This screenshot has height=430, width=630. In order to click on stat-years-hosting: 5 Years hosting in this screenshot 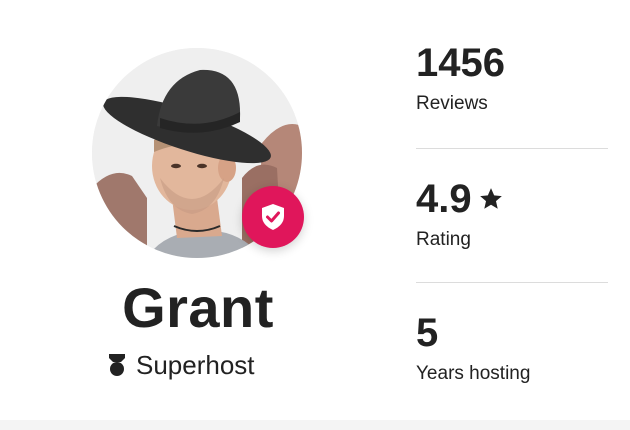, I will do `click(512, 348)`.